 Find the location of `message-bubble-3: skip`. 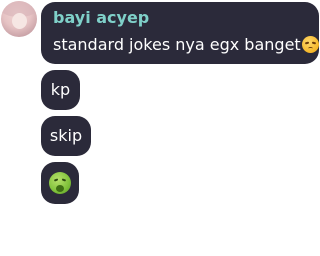

message-bubble-3: skip is located at coordinates (66, 136).